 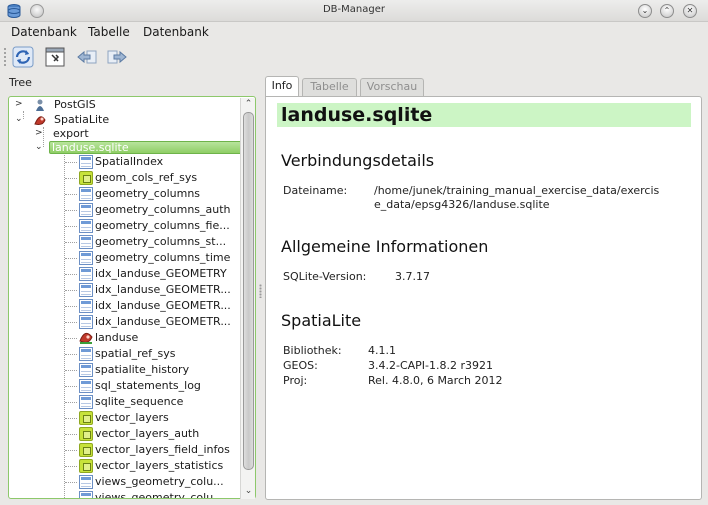 I want to click on tree-item-table: vector_layers, so click(x=124, y=418).